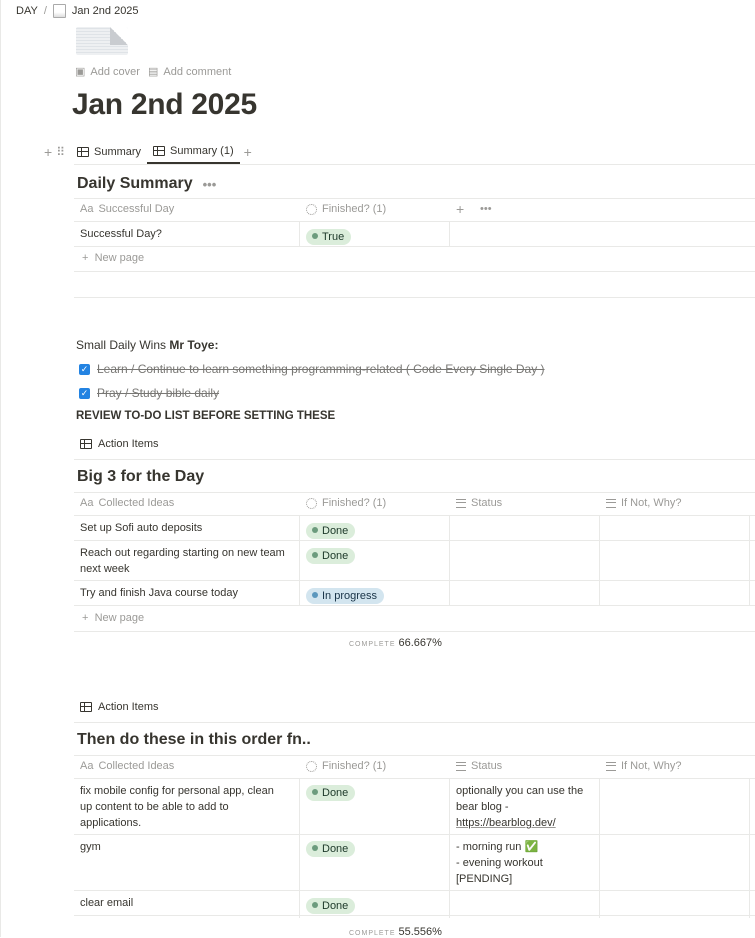 This screenshot has width=755, height=938. I want to click on table-row-title: clear email, so click(106, 903).